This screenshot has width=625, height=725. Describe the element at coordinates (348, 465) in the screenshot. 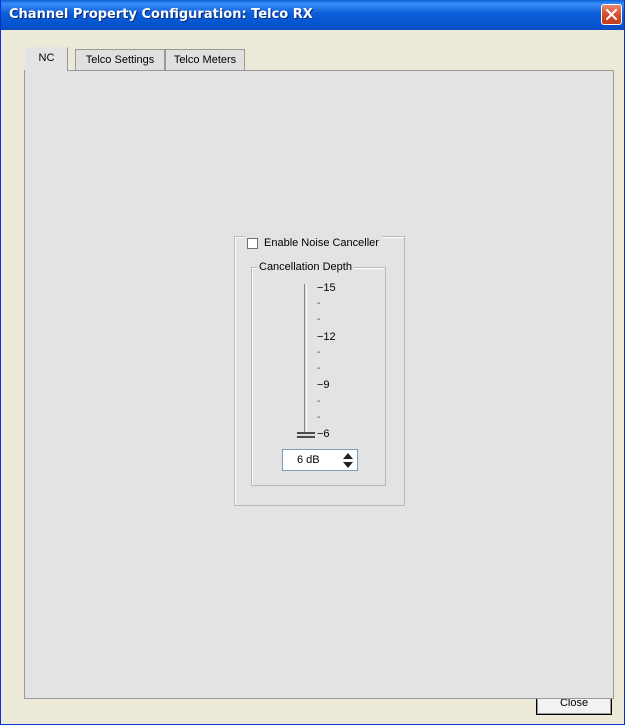

I see `arrow-down-icon` at that location.